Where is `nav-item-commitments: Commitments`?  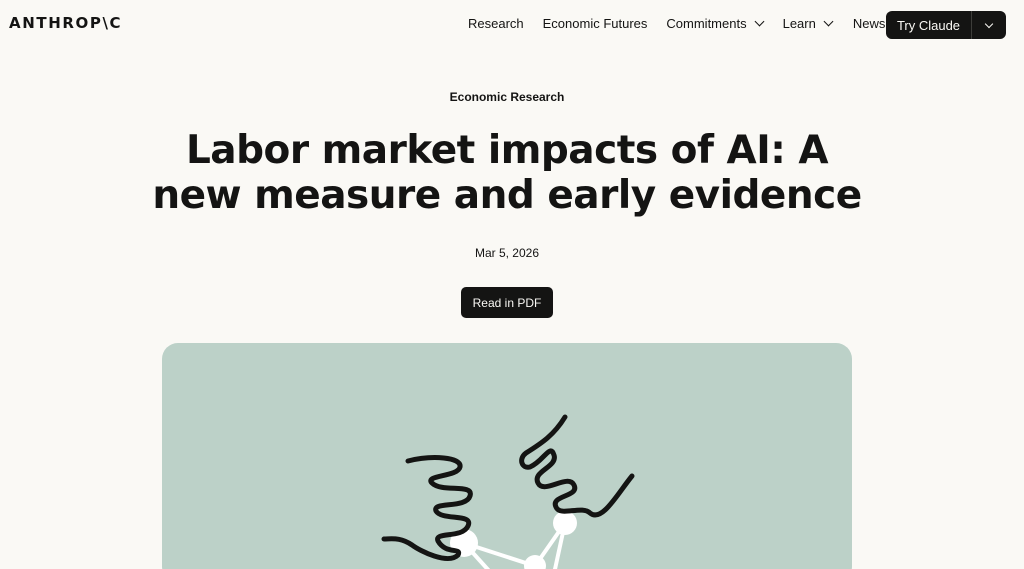
nav-item-commitments: Commitments is located at coordinates (715, 23).